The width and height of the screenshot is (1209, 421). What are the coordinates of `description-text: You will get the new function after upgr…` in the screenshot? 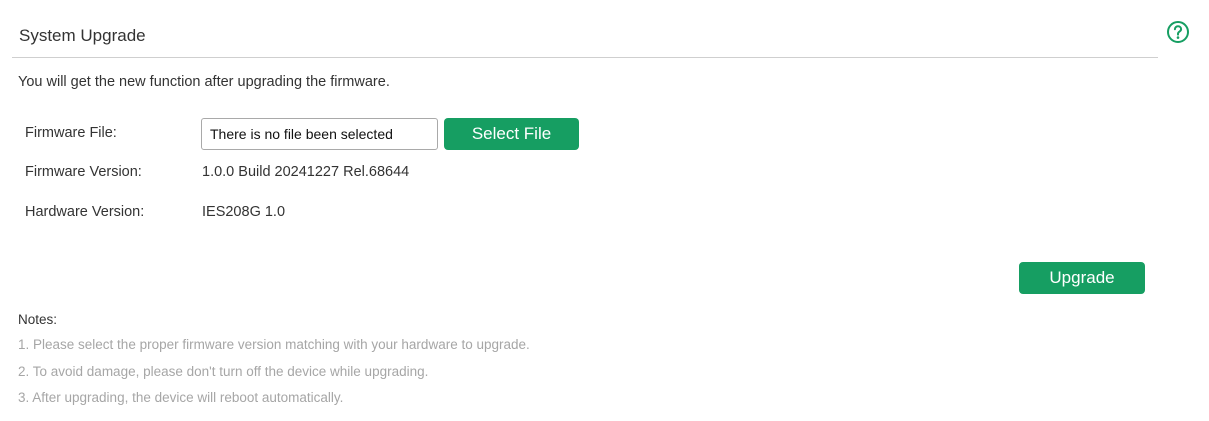 It's located at (204, 82).